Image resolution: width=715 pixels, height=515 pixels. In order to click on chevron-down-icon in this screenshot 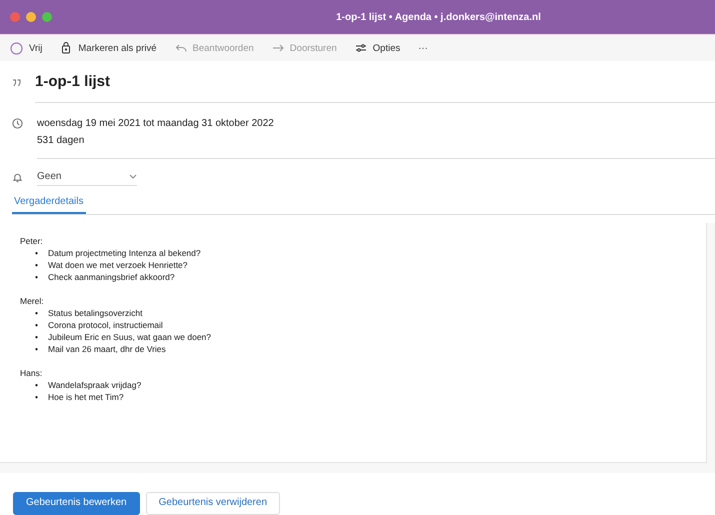, I will do `click(133, 176)`.